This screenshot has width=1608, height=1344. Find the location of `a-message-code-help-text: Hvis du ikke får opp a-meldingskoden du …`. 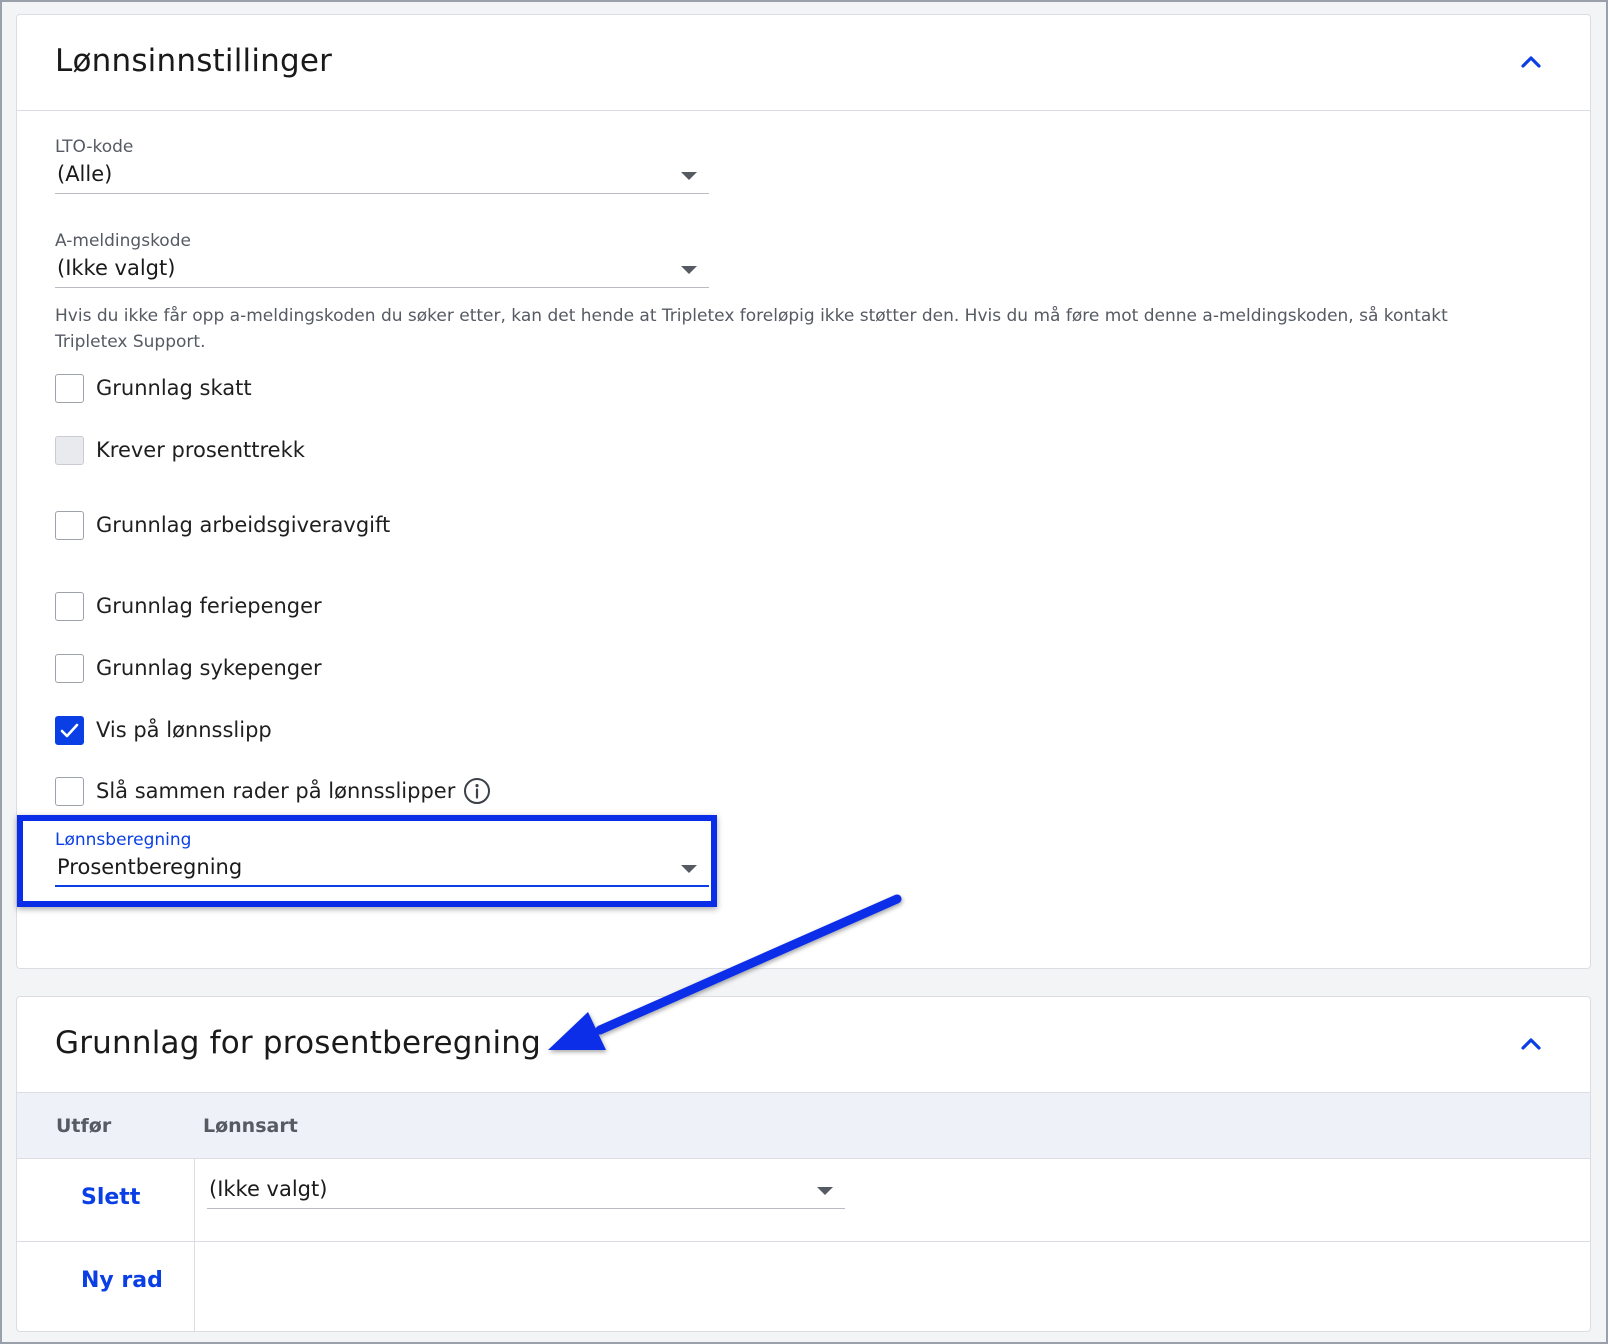

a-message-code-help-text: Hvis du ikke får opp a-meldingskoden du … is located at coordinates (751, 329).